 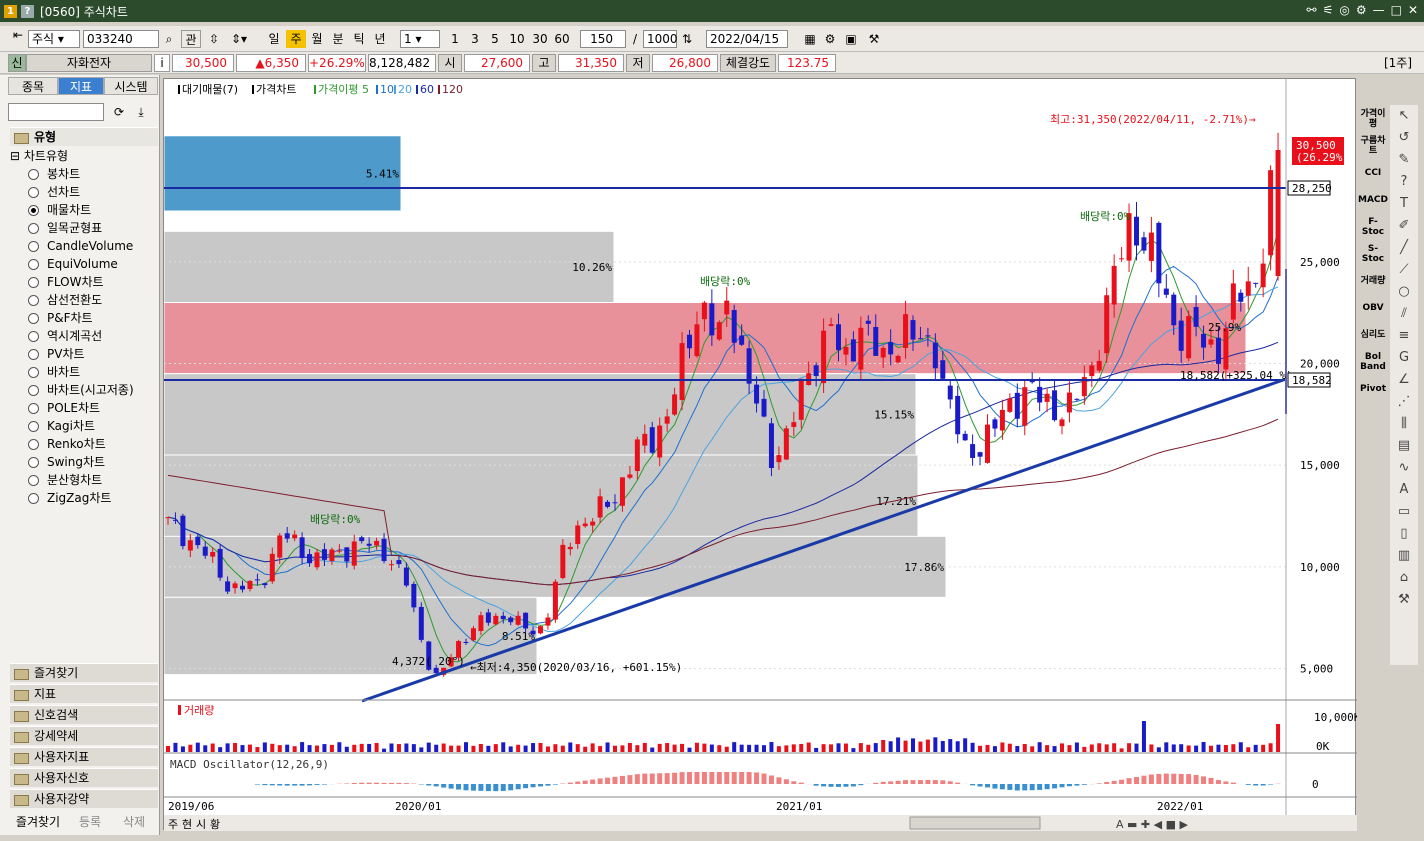 What do you see at coordinates (65, 300) in the screenshot?
I see `chart-type-7: 삼선전환도` at bounding box center [65, 300].